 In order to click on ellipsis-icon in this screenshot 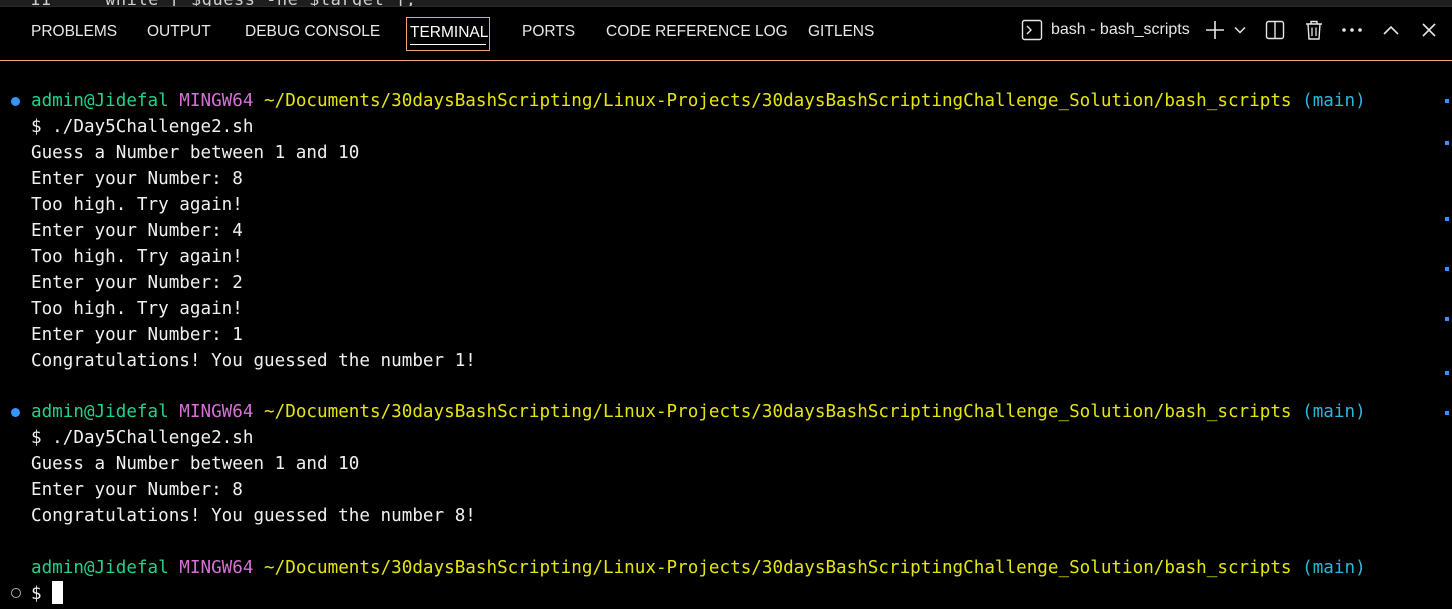, I will do `click(1352, 30)`.